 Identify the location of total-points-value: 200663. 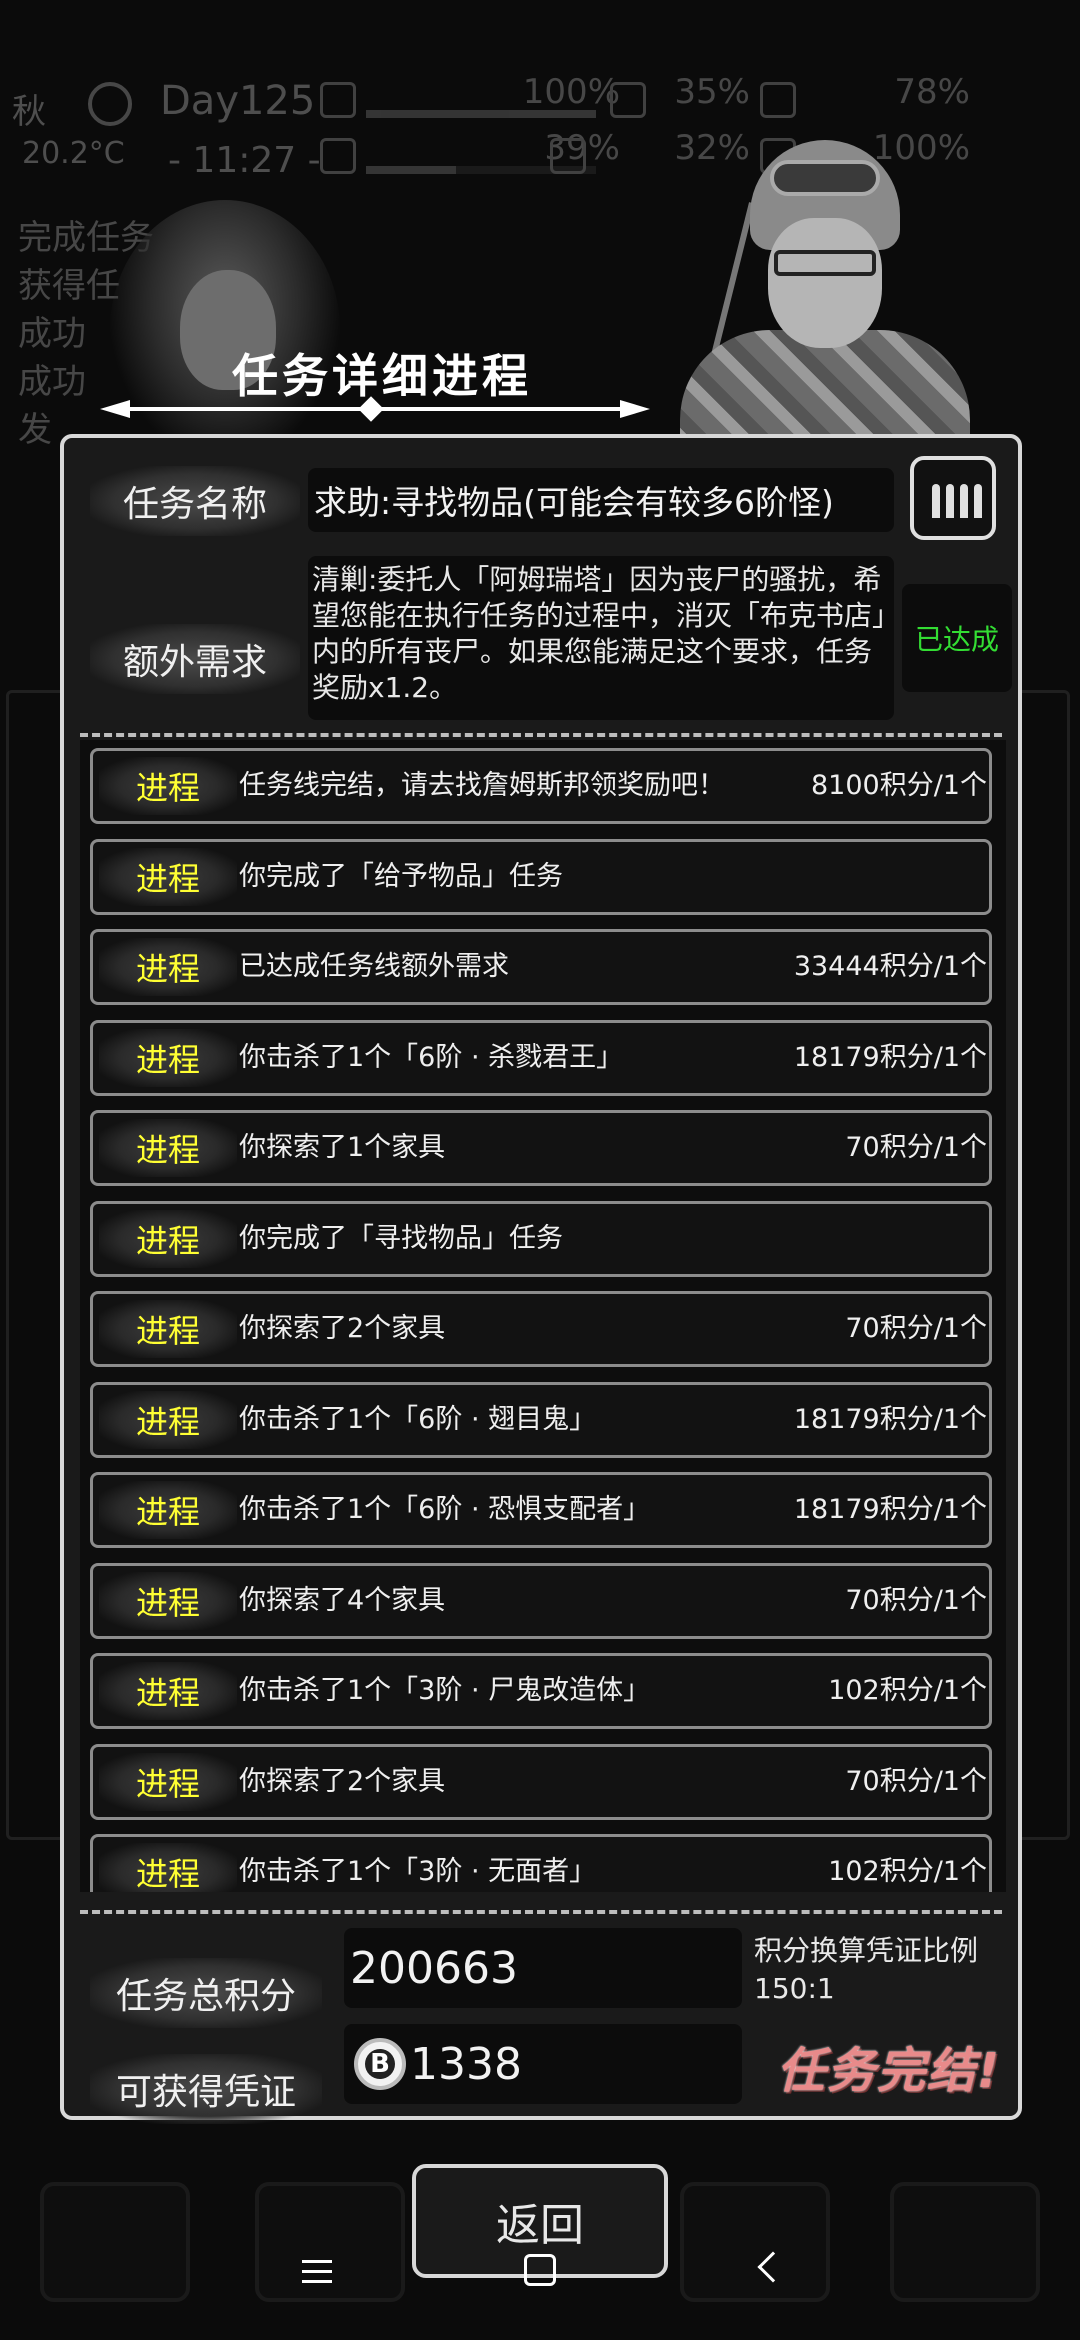
(543, 1968).